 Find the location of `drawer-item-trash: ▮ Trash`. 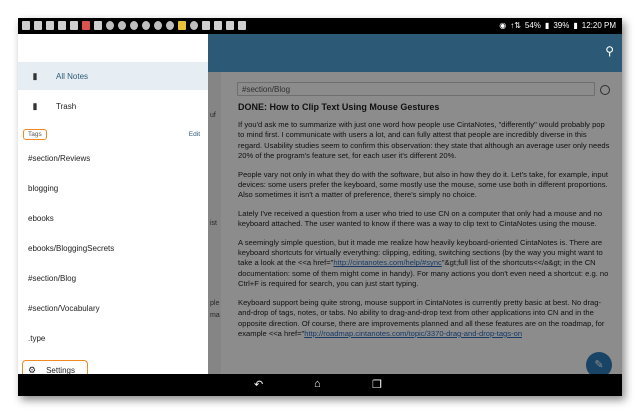

drawer-item-trash: ▮ Trash is located at coordinates (113, 106).